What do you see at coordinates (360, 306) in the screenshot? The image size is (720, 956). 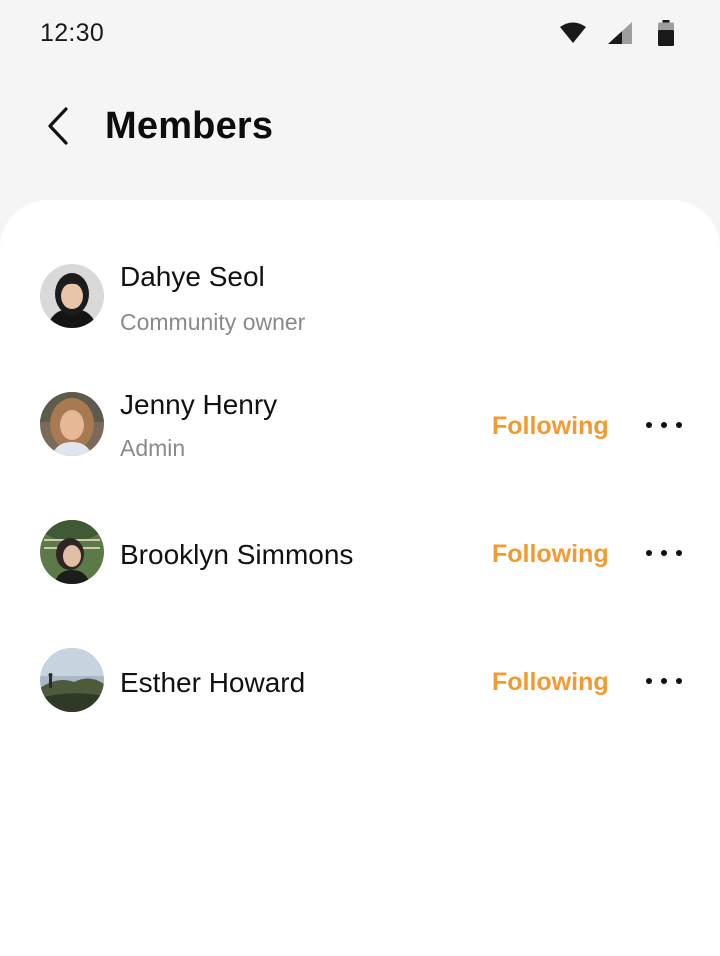 I see `member-row-dahye-seol: Dahye Seol Community owner` at bounding box center [360, 306].